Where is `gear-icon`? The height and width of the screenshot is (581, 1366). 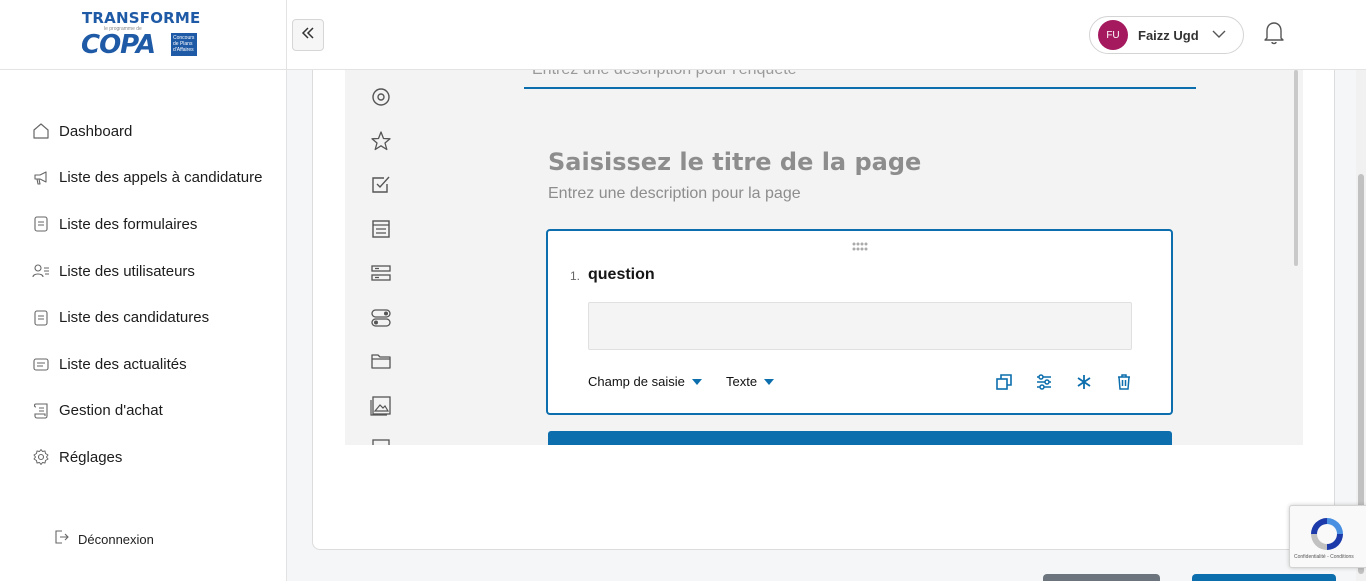
gear-icon is located at coordinates (41, 457).